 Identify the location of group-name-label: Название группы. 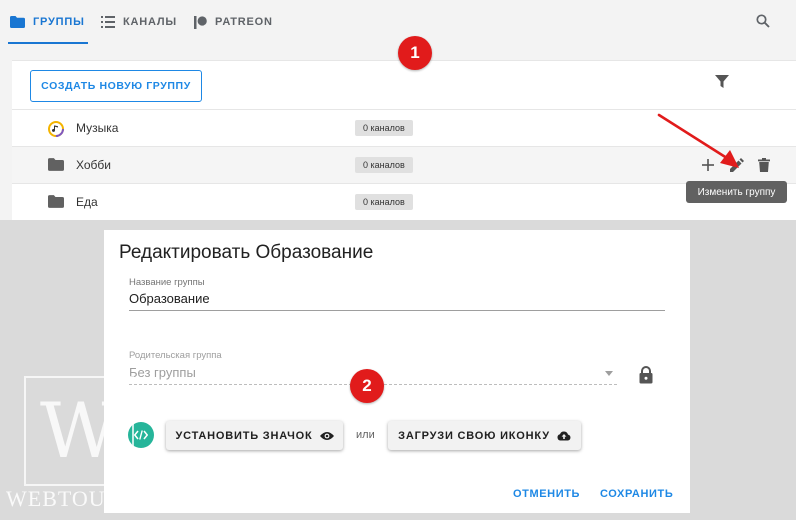
(167, 282).